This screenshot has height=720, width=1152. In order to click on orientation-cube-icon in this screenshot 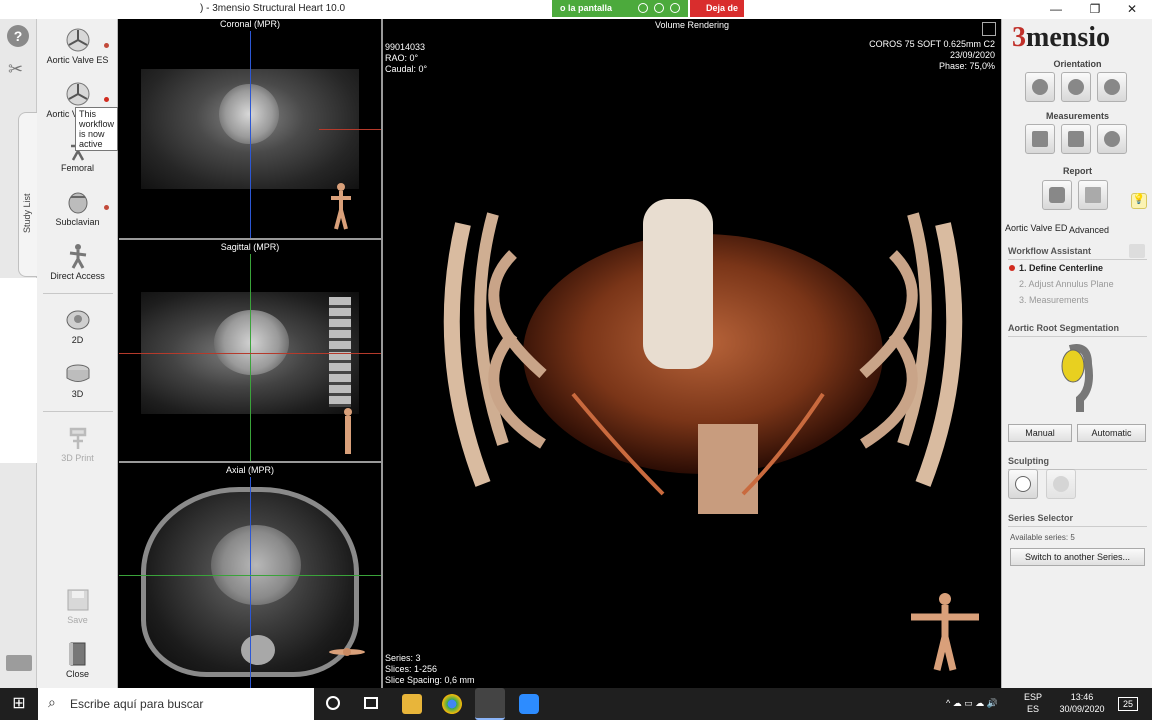, I will do `click(989, 29)`.